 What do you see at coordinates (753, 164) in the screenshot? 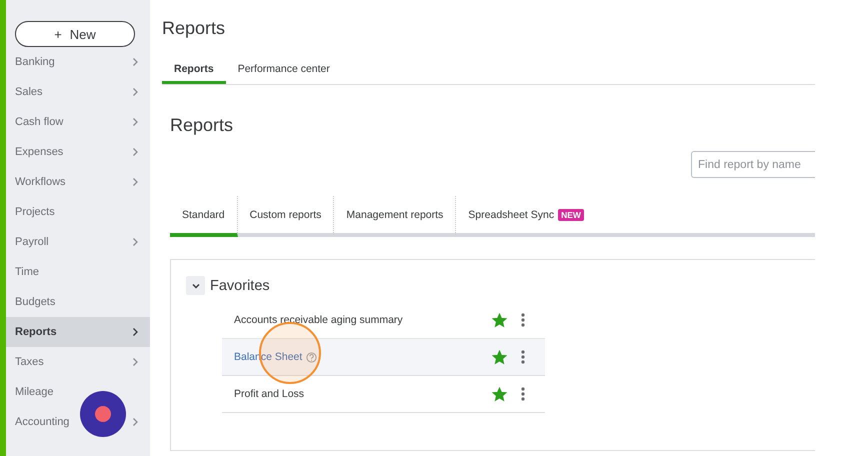
I see `search-field: Find report by name` at bounding box center [753, 164].